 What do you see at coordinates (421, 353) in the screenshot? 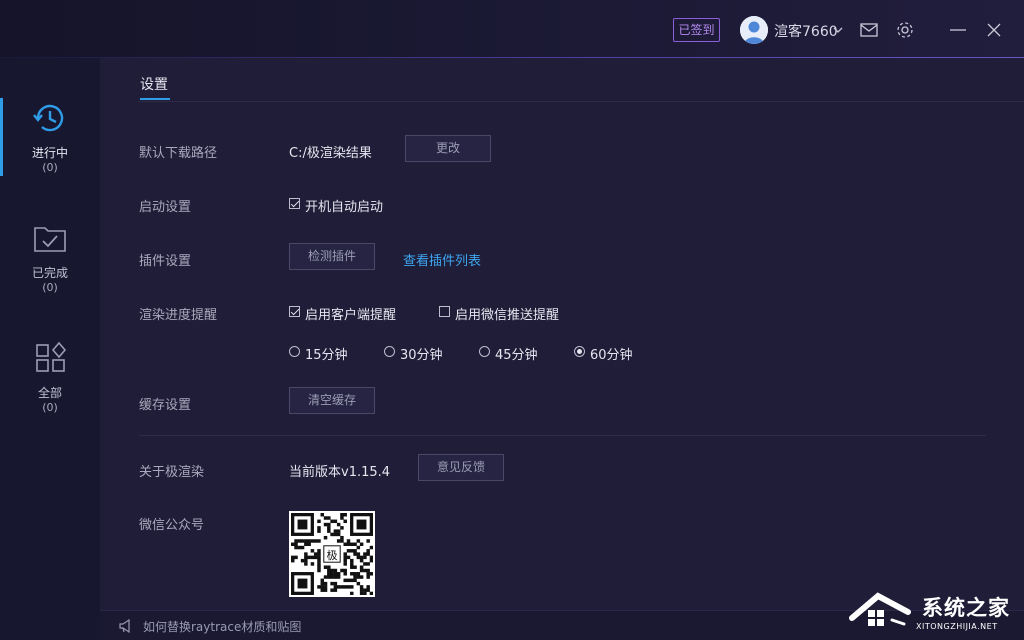
I see `interval-option-30: 30分钟` at bounding box center [421, 353].